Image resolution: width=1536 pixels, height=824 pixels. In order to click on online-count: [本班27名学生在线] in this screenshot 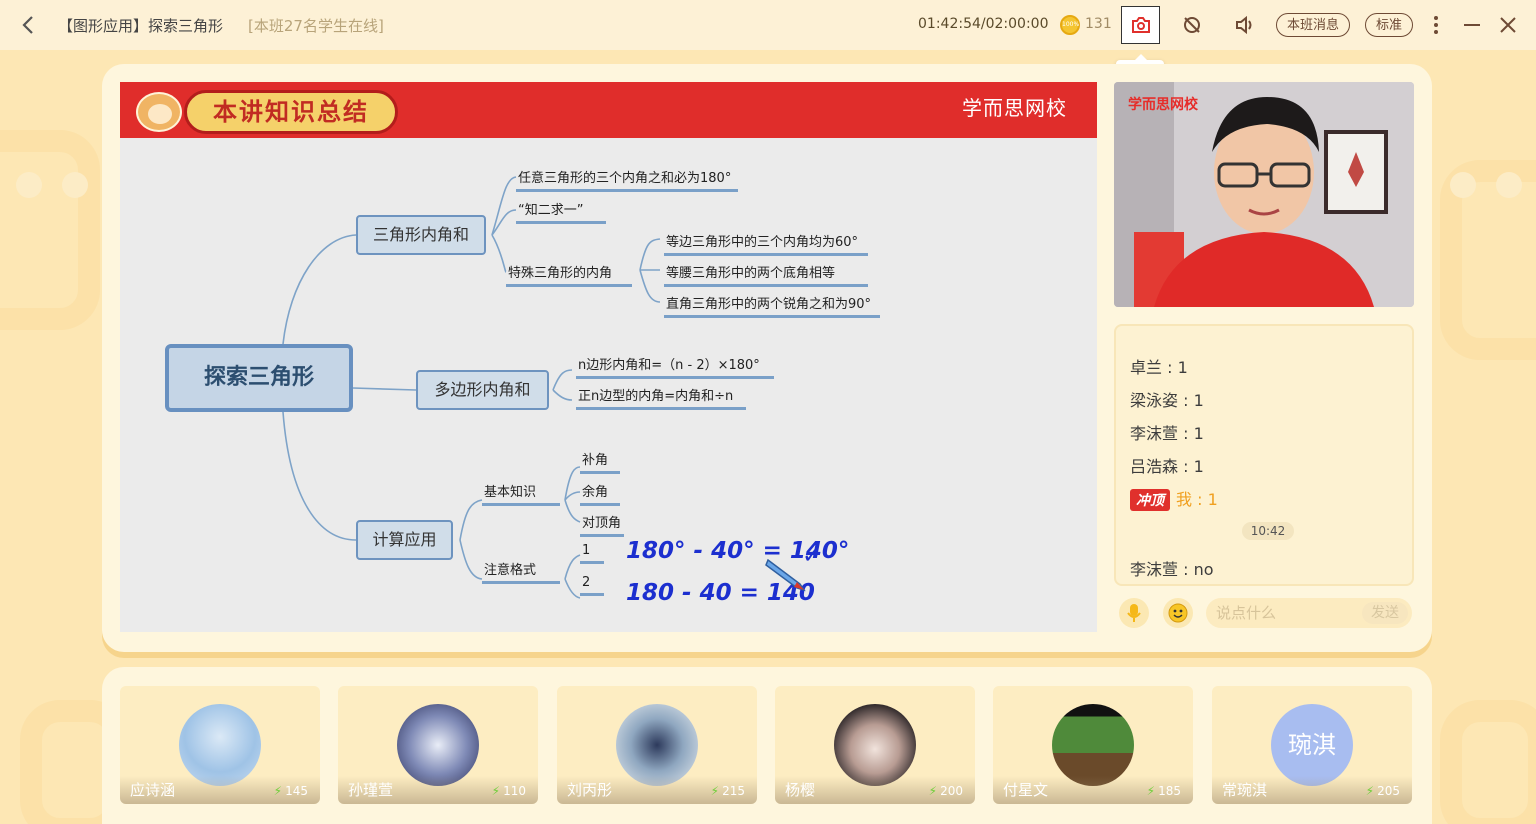, I will do `click(316, 26)`.